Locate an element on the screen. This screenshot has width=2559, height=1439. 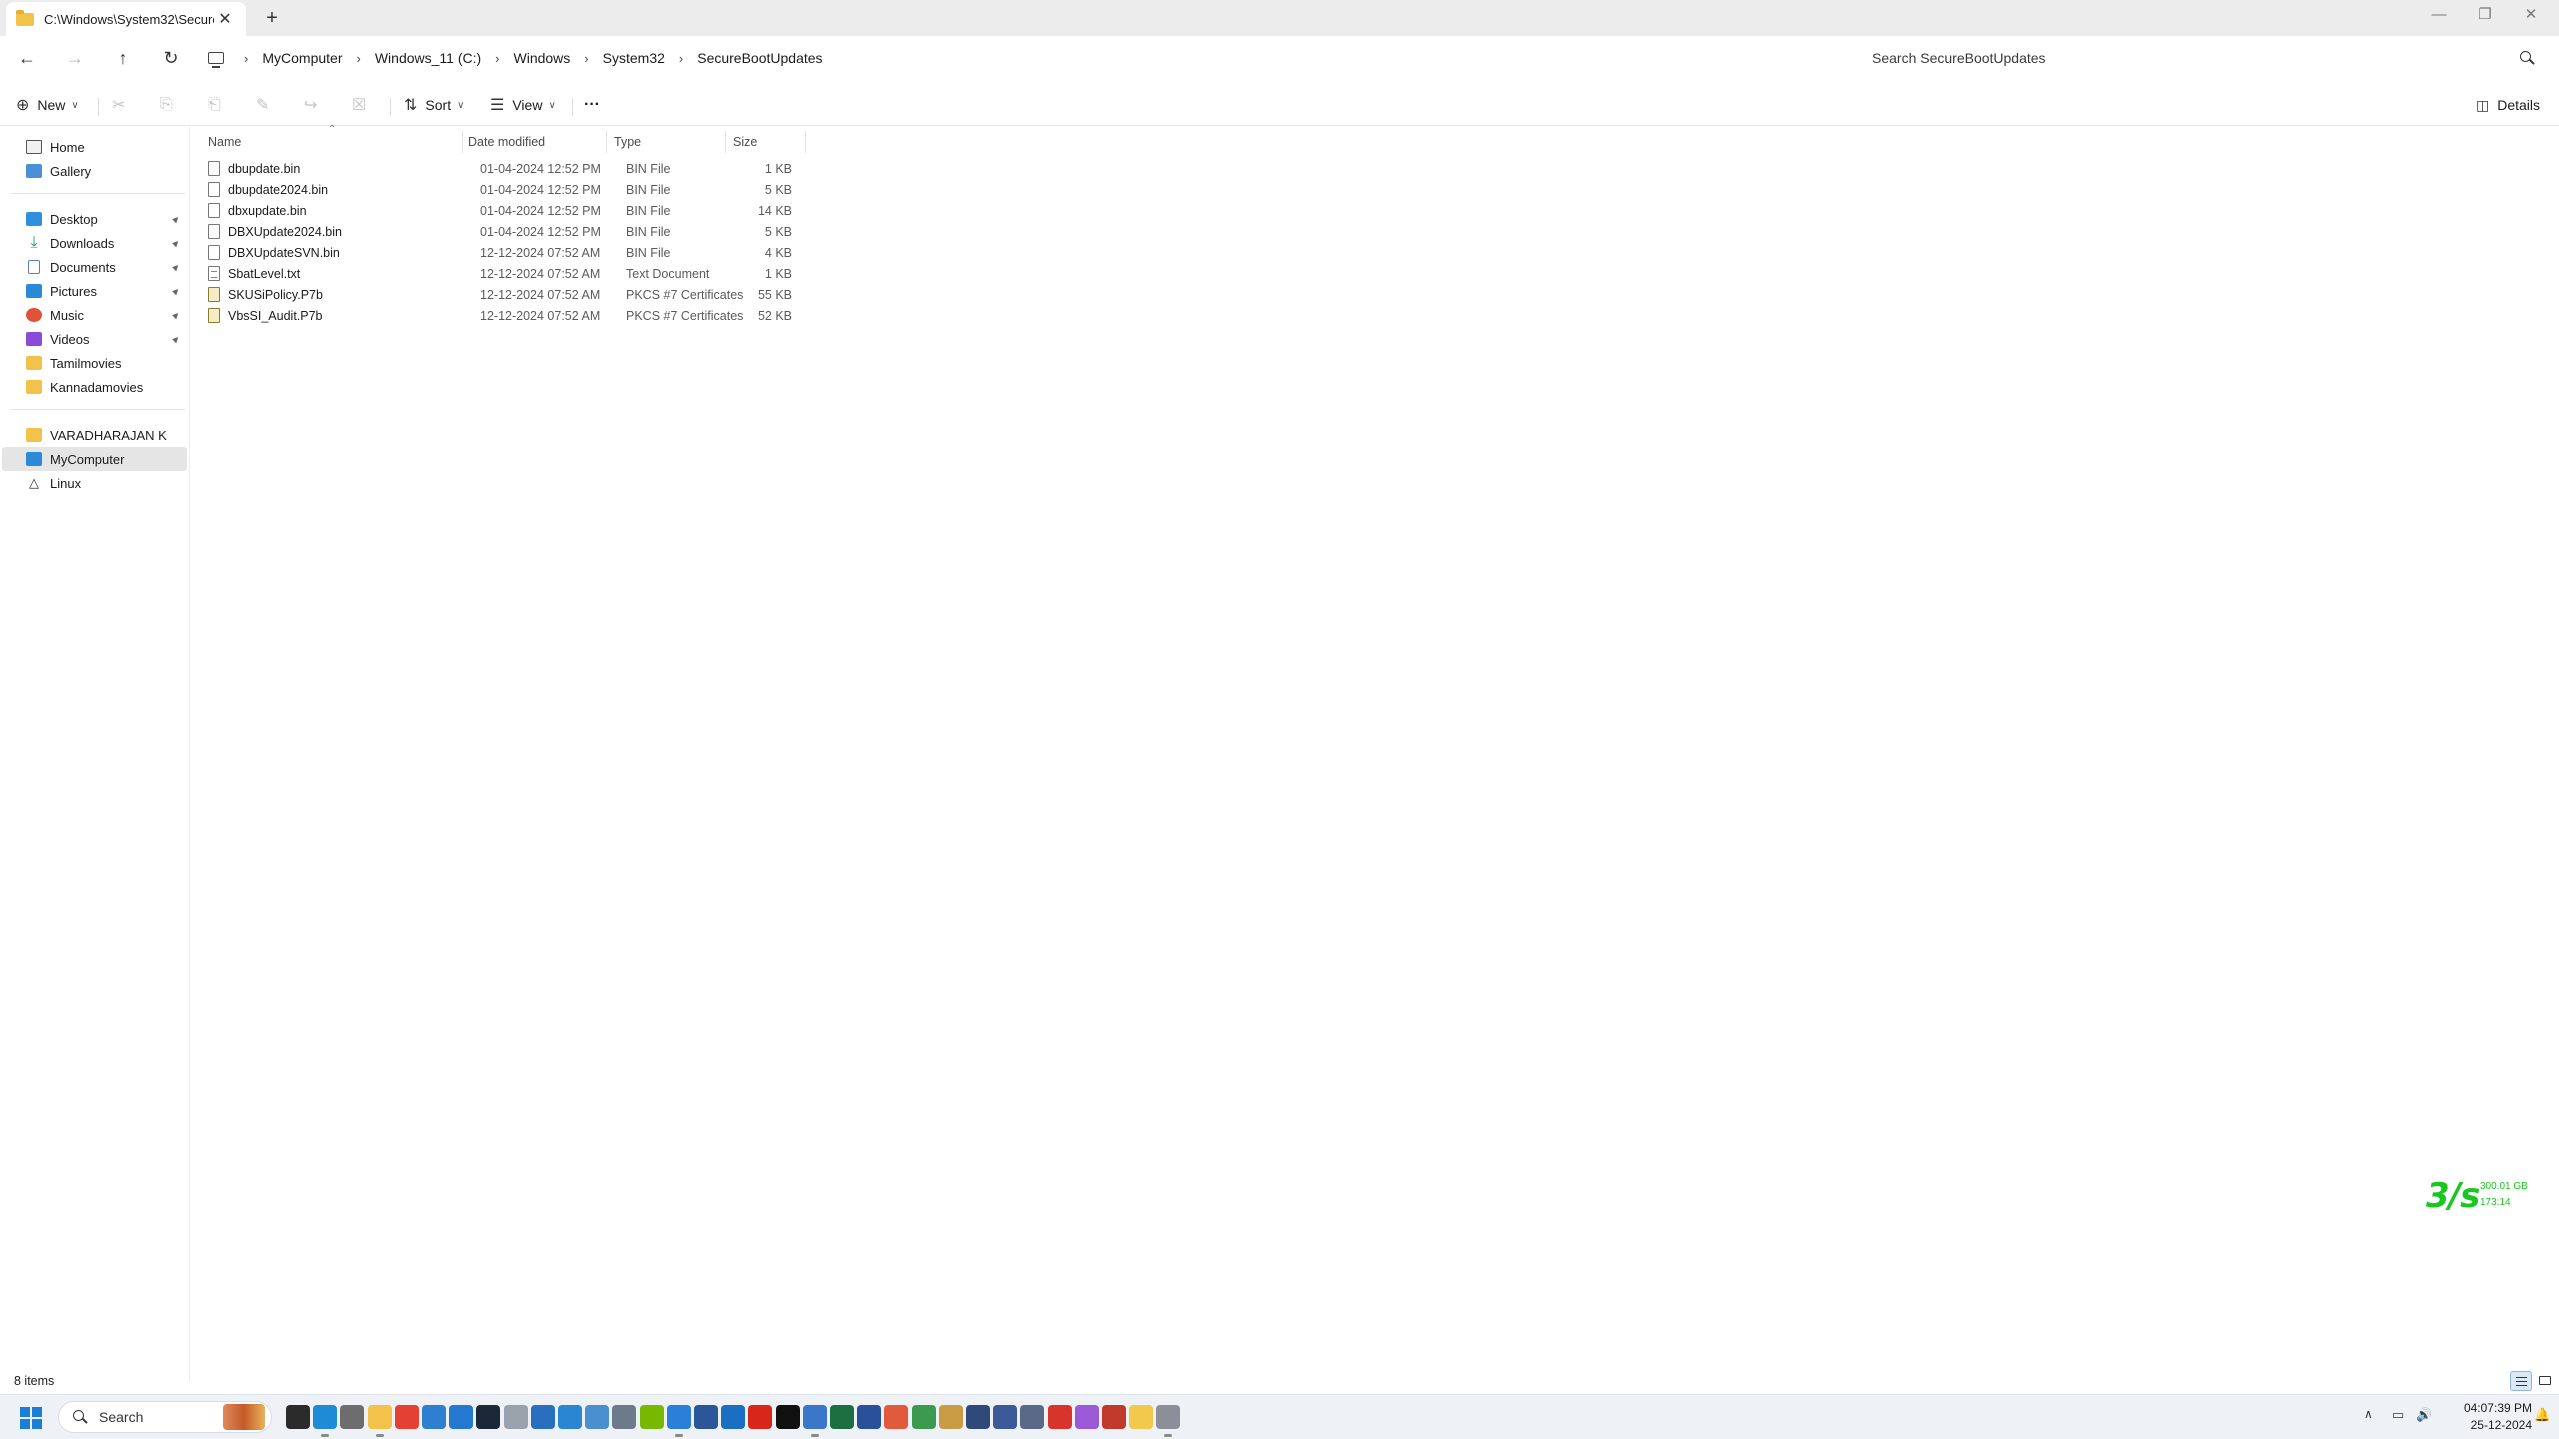
vs-app-icon is located at coordinates (978, 1417).